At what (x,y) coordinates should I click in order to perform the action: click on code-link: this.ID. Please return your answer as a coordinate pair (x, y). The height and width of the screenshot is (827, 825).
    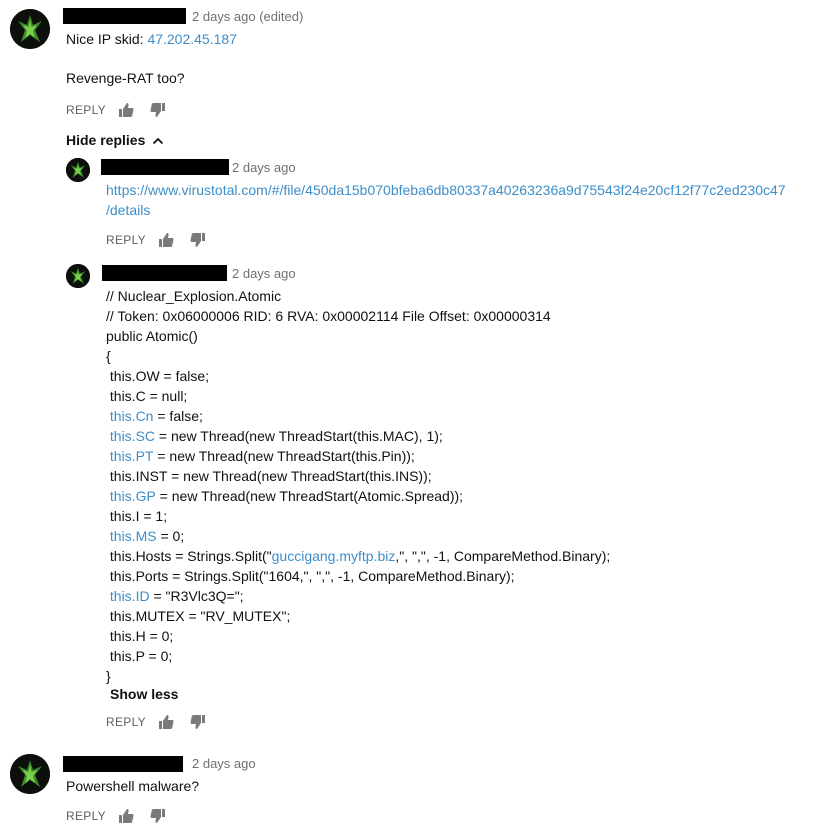
    Looking at the image, I should click on (130, 596).